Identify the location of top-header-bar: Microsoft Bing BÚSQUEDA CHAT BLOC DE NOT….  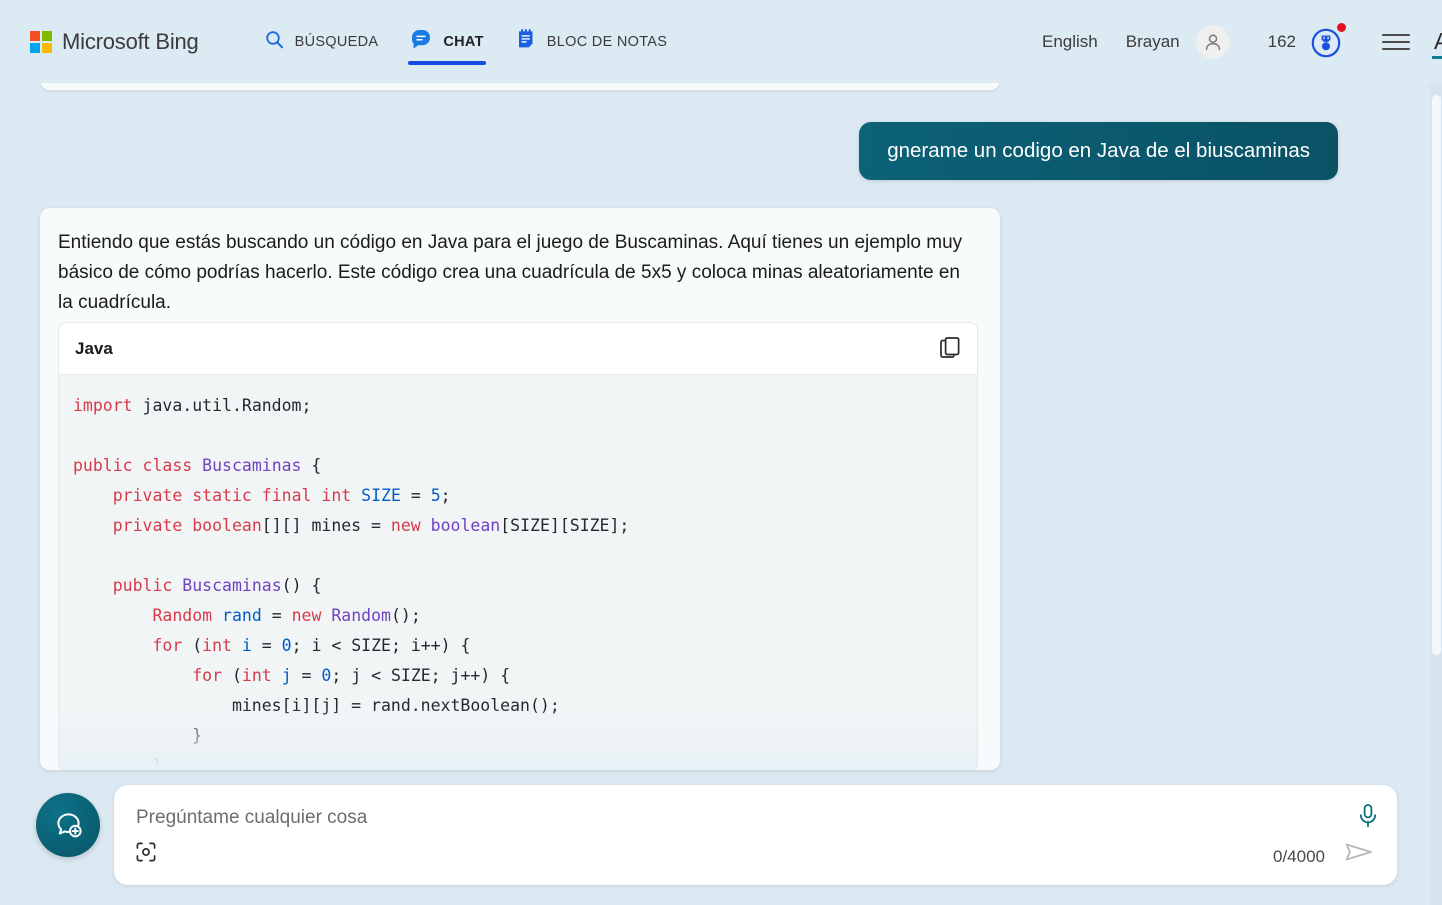
(721, 41).